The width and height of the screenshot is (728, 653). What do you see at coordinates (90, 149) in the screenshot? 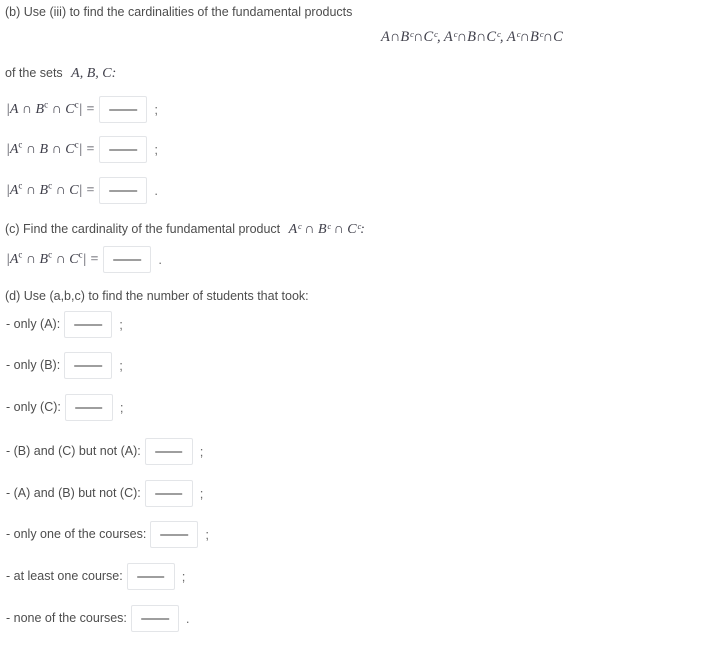
I see `equals-sign-2: =` at bounding box center [90, 149].